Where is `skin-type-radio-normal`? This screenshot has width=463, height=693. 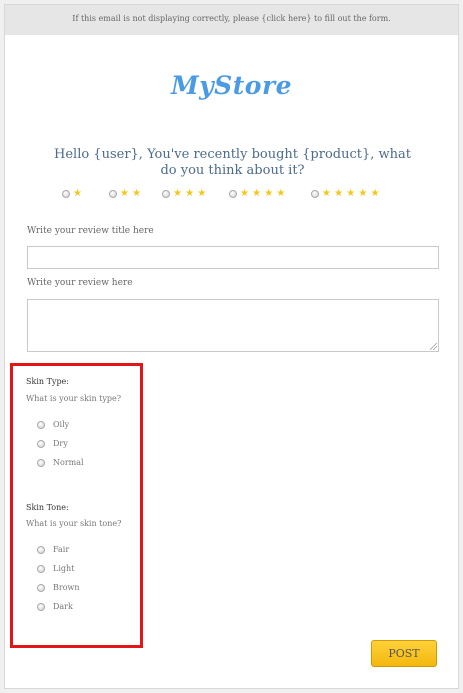
skin-type-radio-normal is located at coordinates (41, 462).